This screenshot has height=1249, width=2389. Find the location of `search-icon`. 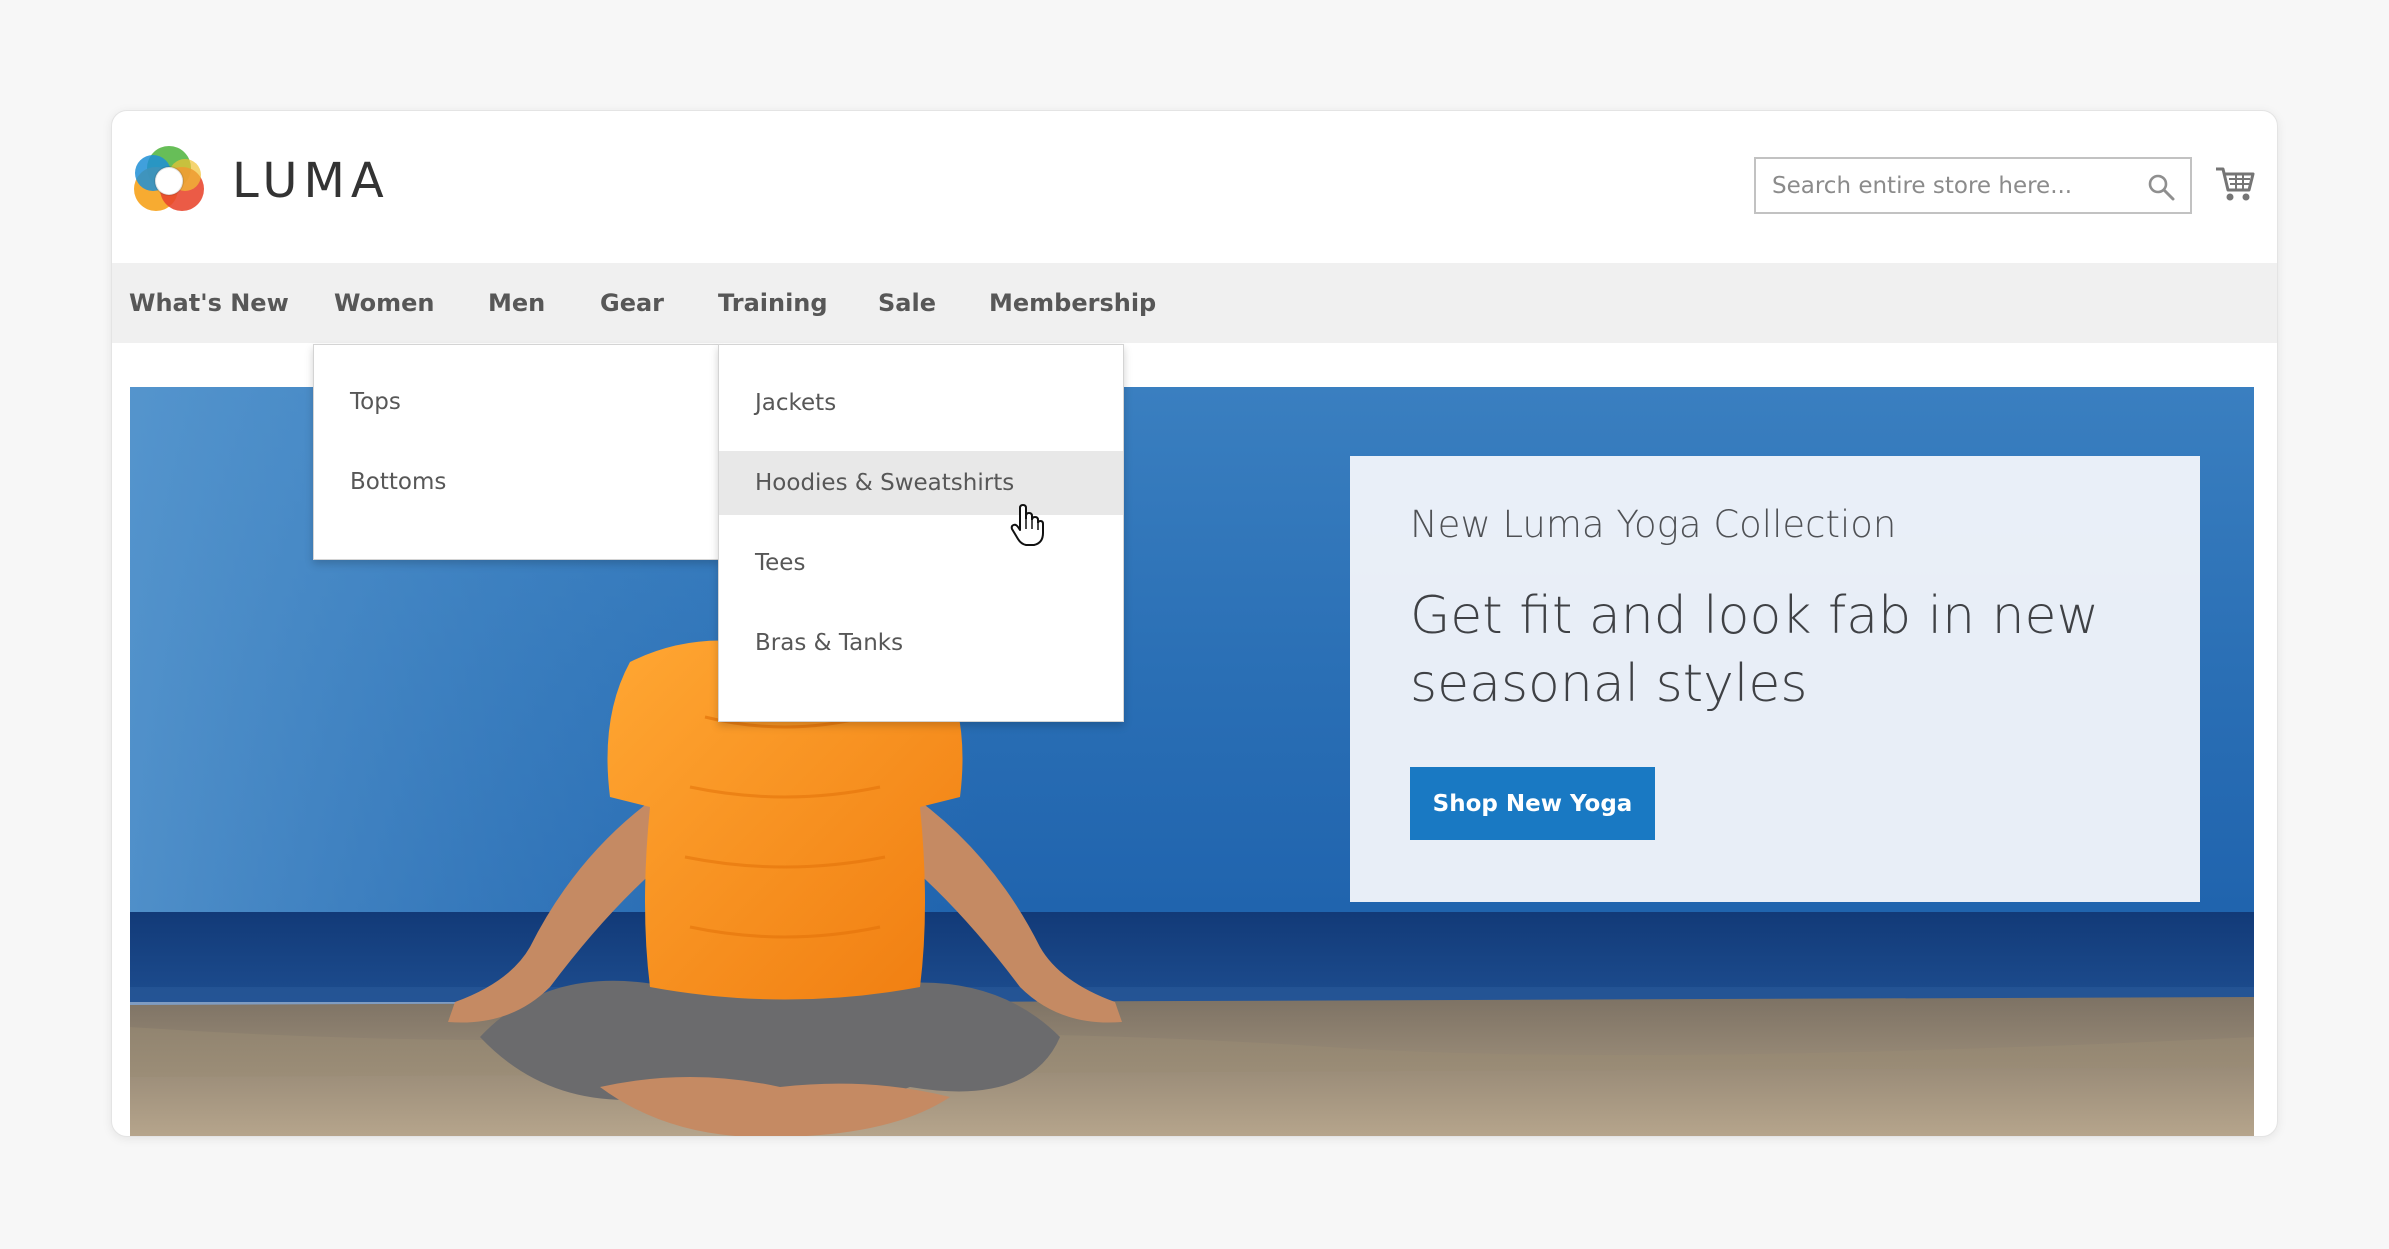

search-icon is located at coordinates (2161, 187).